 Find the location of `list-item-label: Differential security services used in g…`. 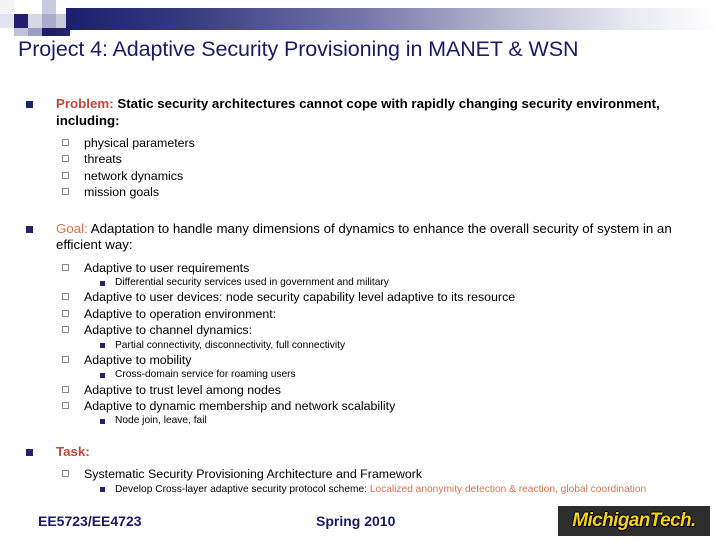

list-item-label: Differential security services used in g… is located at coordinates (252, 283).